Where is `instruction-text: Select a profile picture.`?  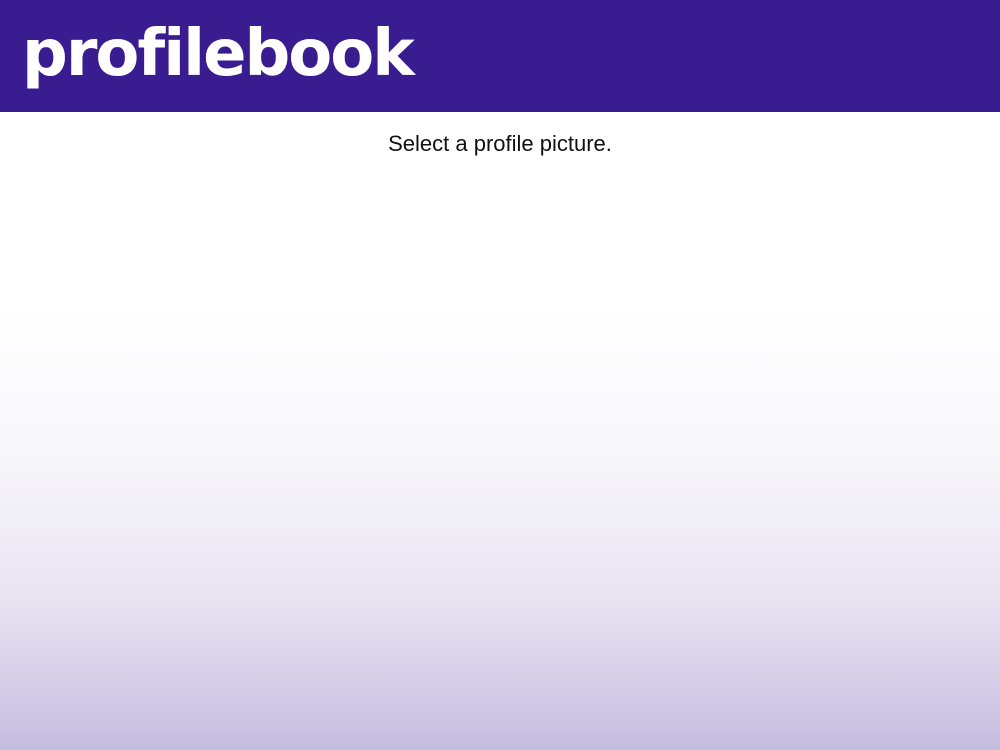 instruction-text: Select a profile picture. is located at coordinates (500, 143).